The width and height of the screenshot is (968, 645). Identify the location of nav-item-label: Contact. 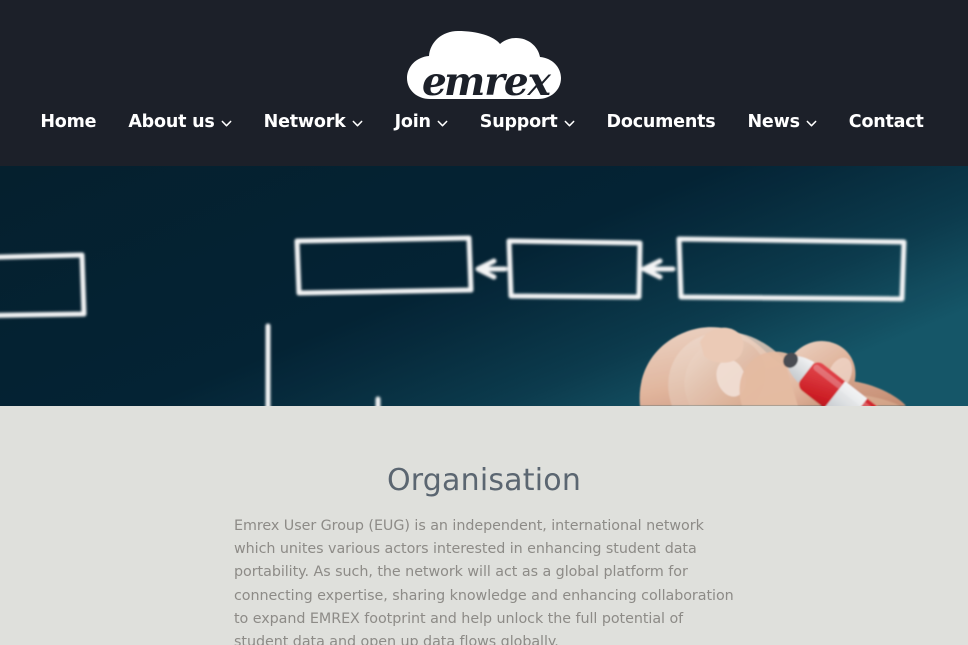
(886, 122).